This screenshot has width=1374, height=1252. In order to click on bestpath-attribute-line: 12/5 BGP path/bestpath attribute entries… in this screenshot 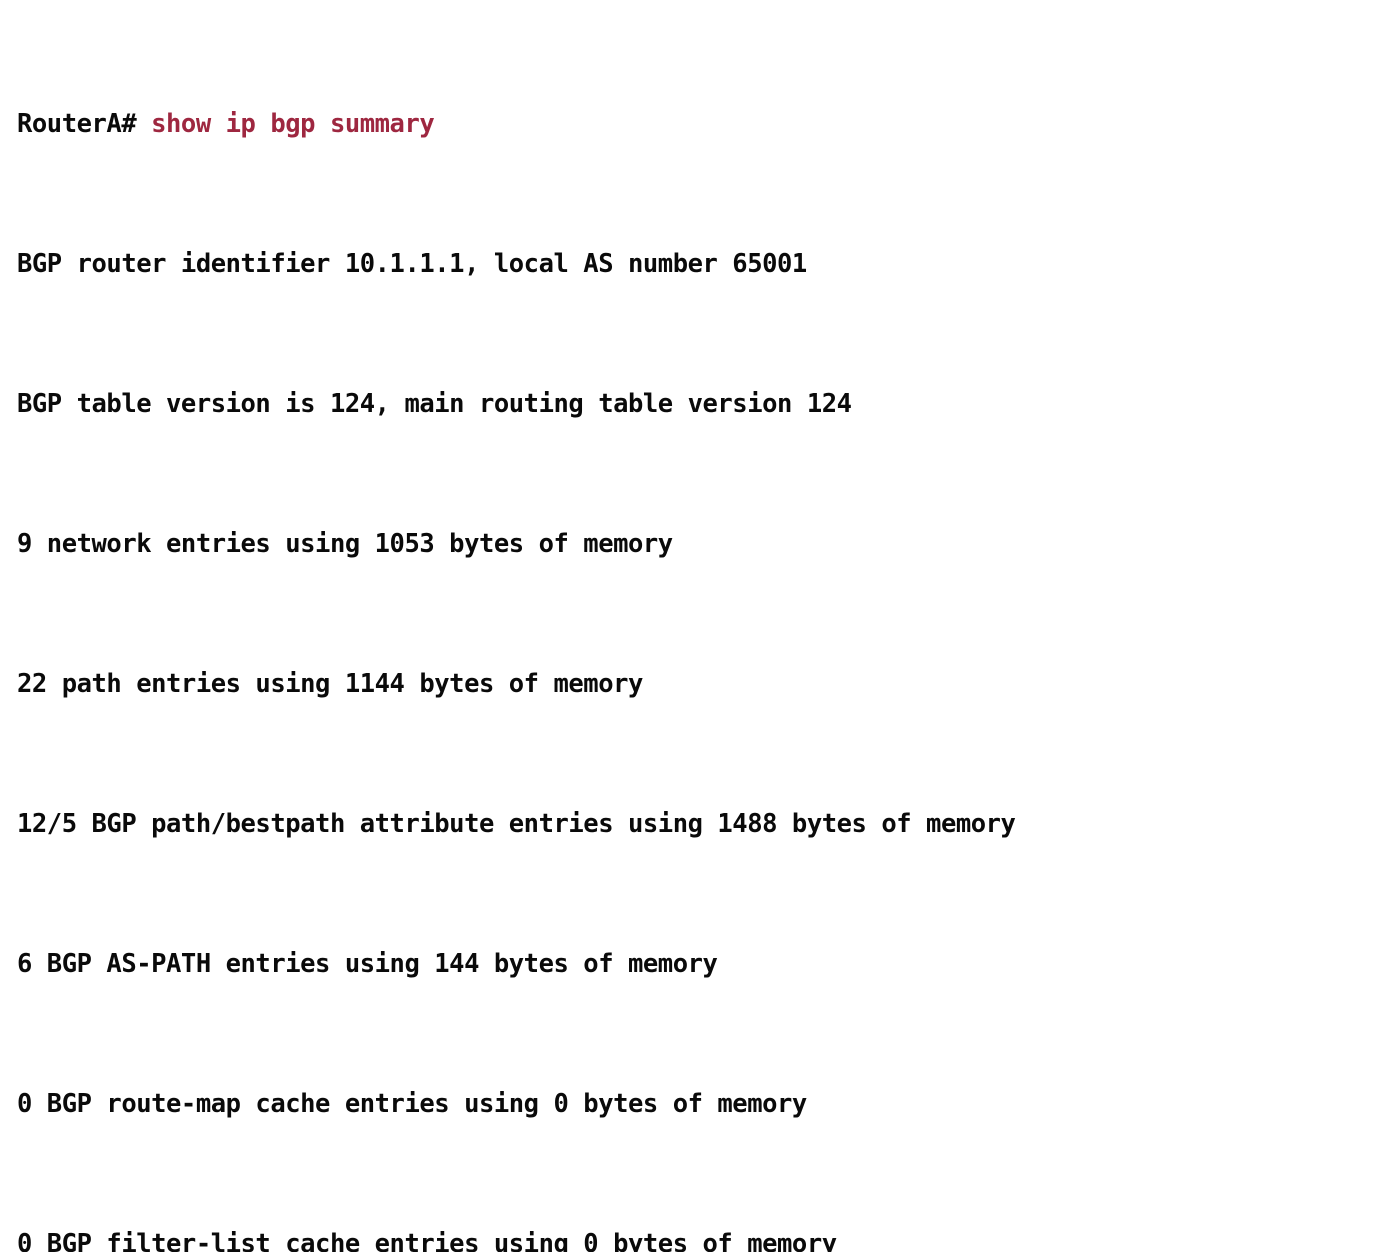, I will do `click(516, 824)`.